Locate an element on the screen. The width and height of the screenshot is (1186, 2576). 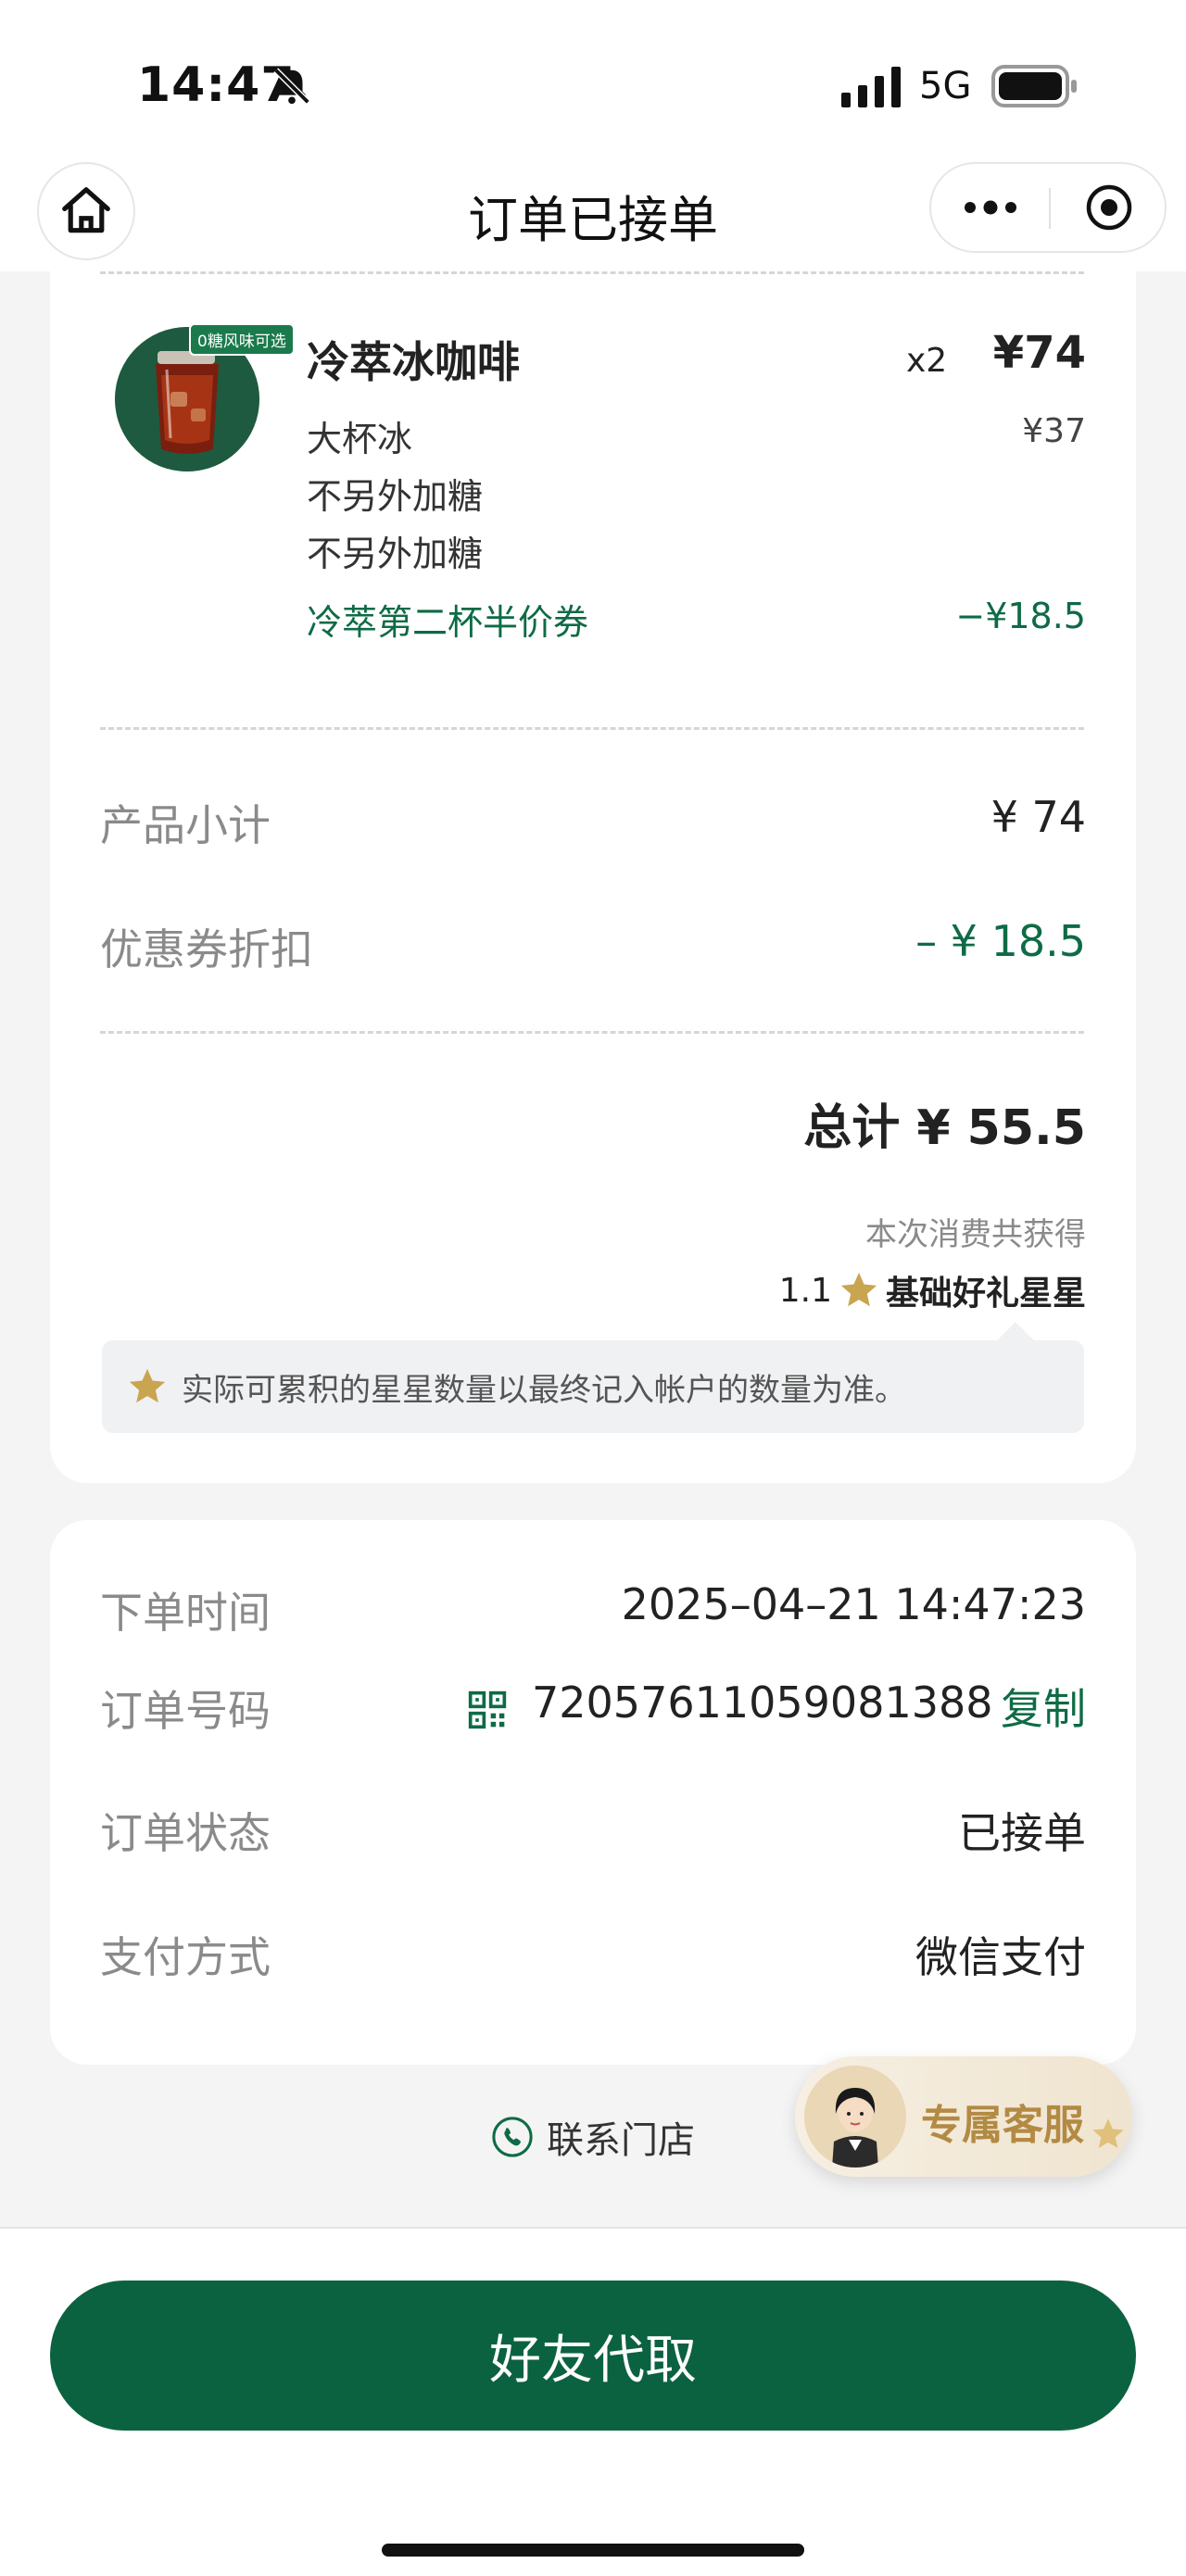
contact-store-label: 联系门店 is located at coordinates (621, 2140).